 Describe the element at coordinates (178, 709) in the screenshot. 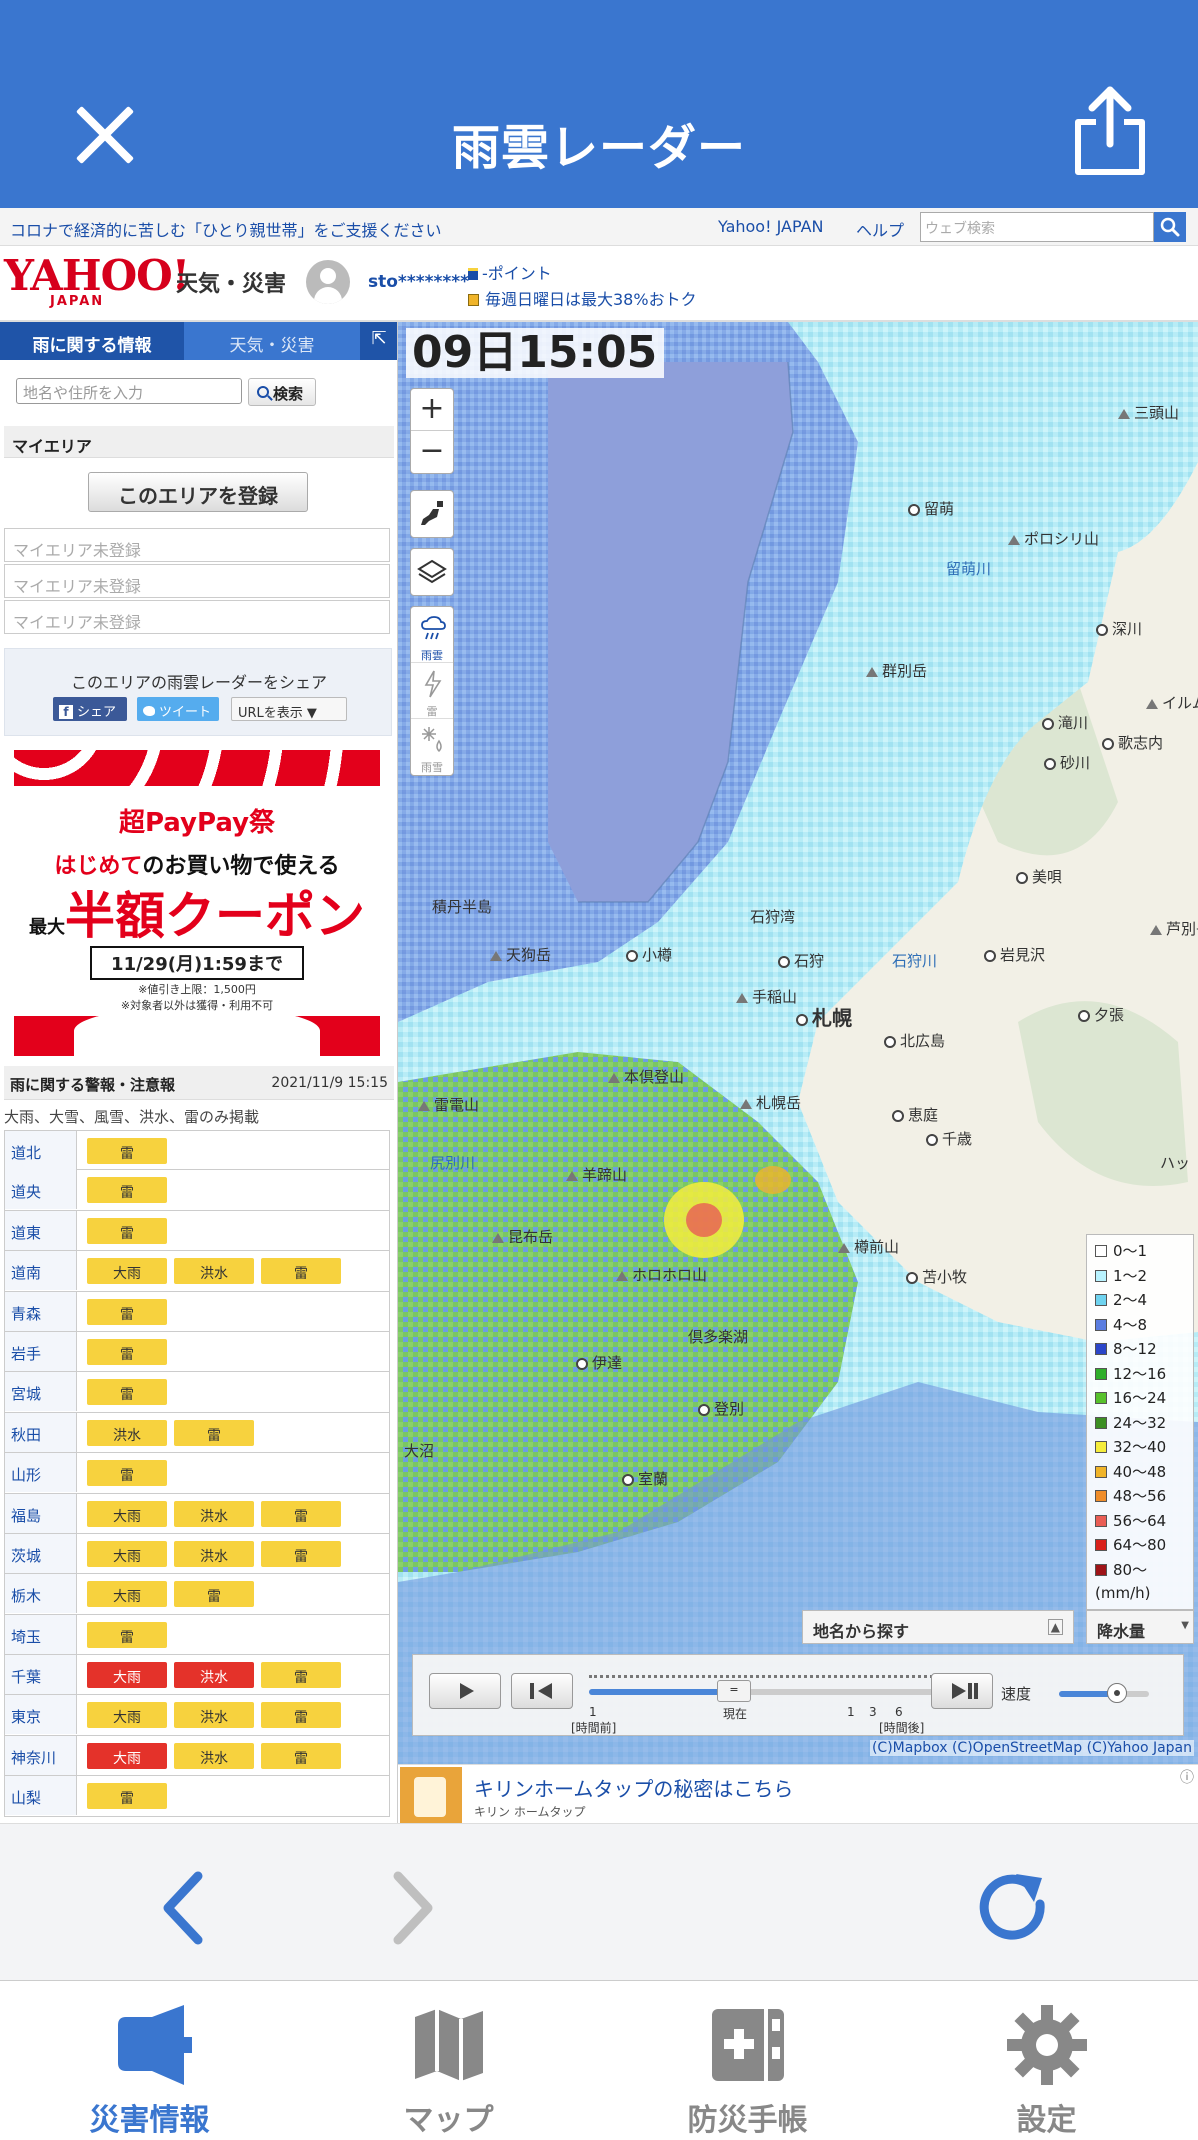

I see `twitter-share-button: ツイート` at that location.